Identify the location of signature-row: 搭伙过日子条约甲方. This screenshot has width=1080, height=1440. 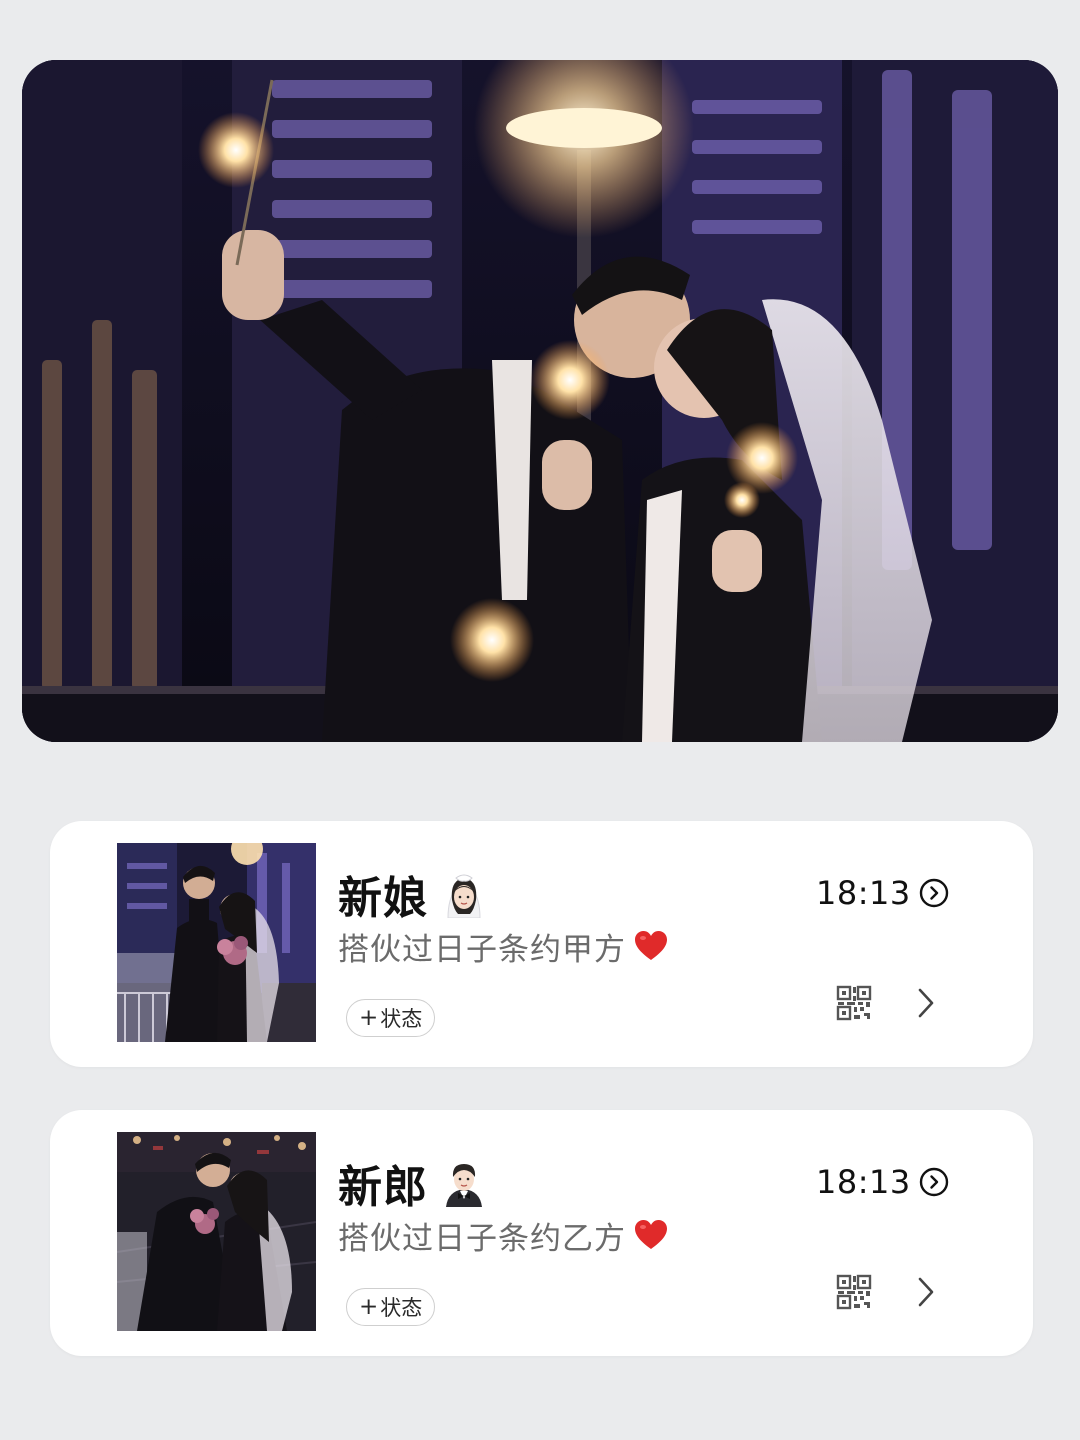
(503, 946).